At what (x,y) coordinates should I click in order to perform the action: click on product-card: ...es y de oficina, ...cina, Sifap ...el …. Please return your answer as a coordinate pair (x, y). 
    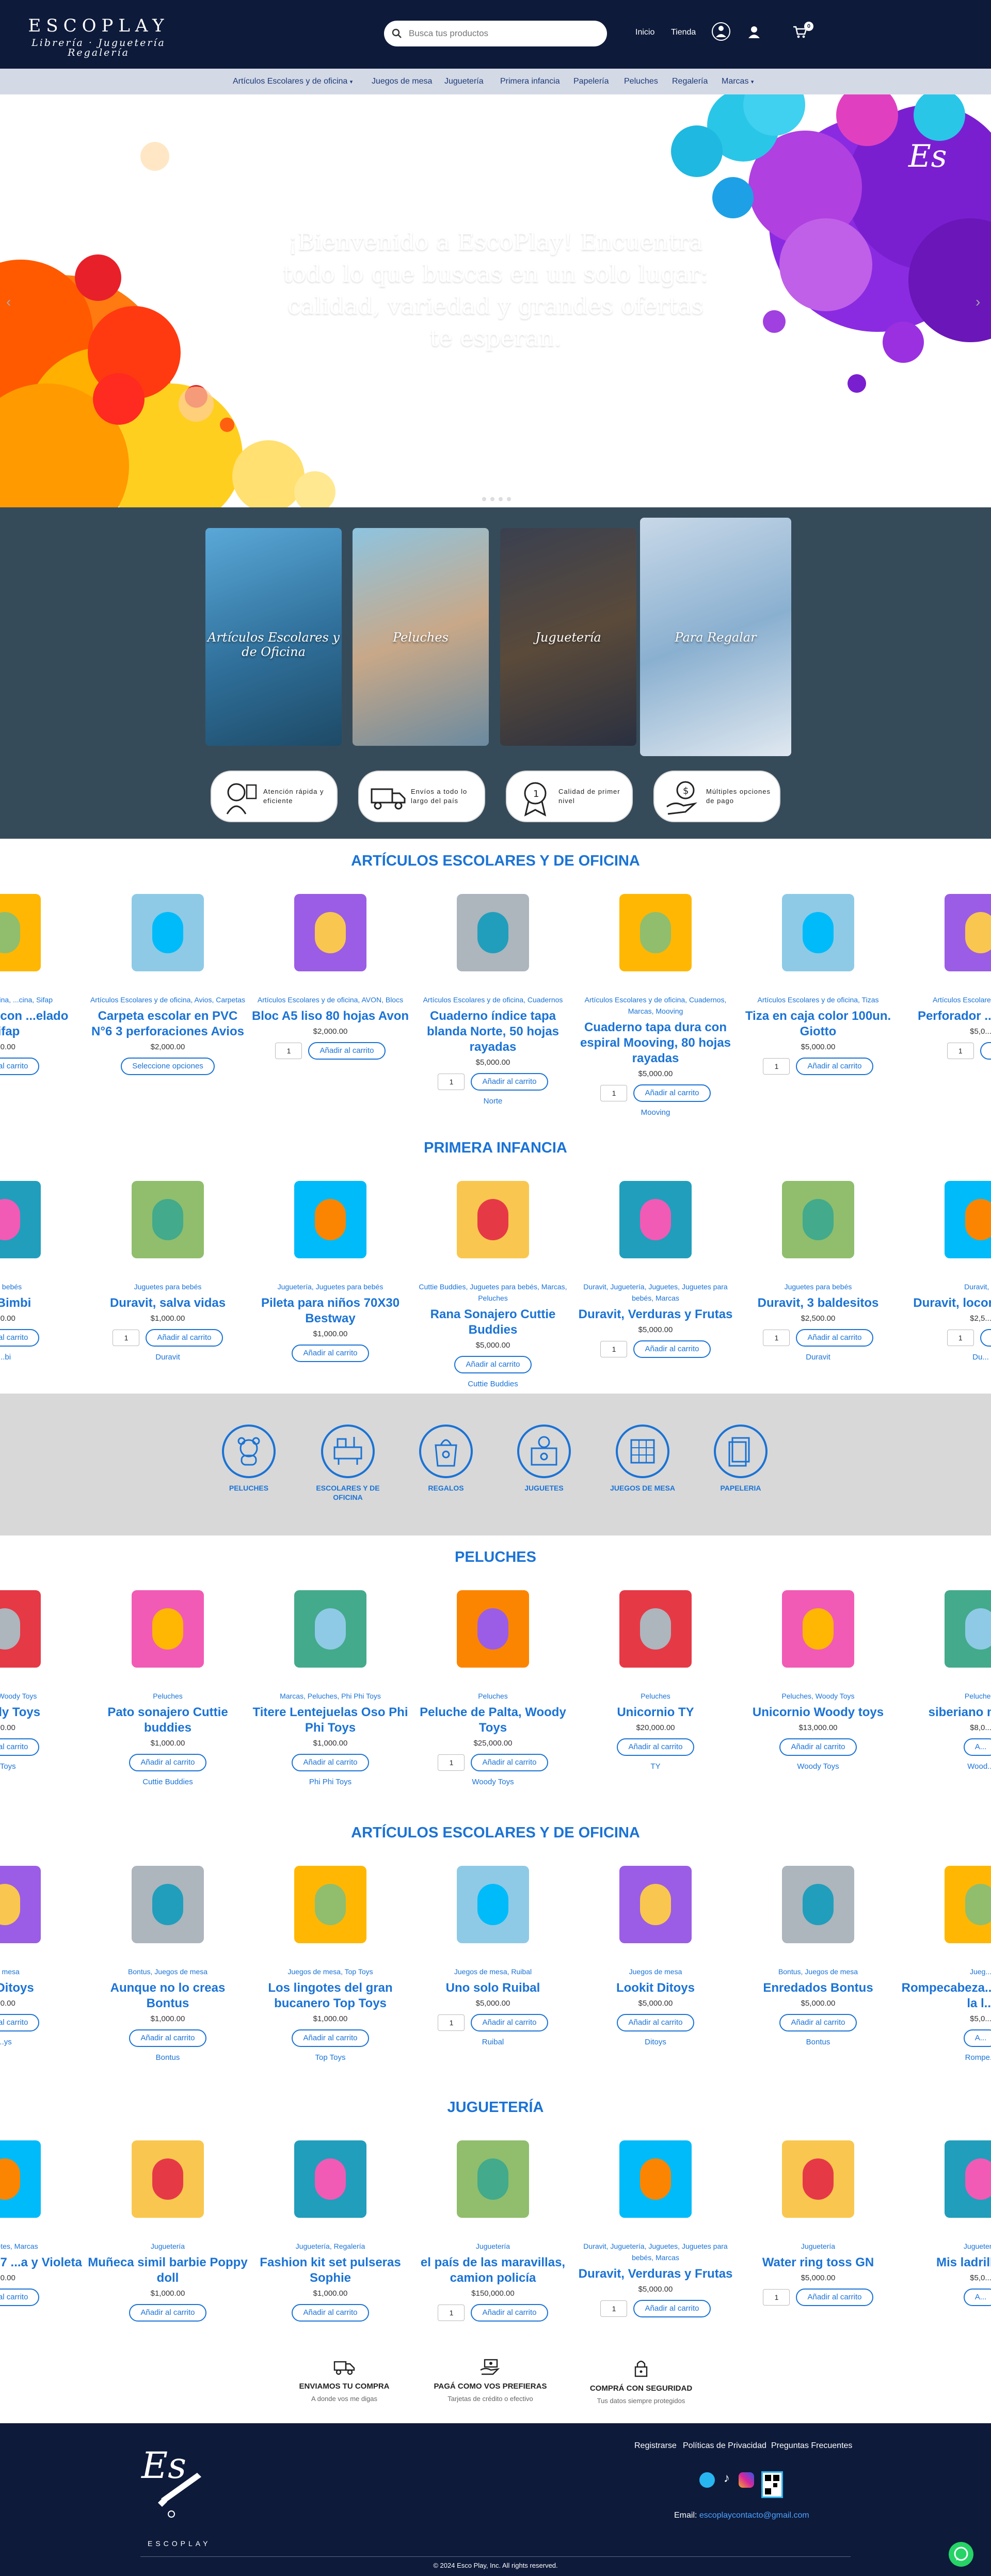
    Looking at the image, I should click on (42, 979).